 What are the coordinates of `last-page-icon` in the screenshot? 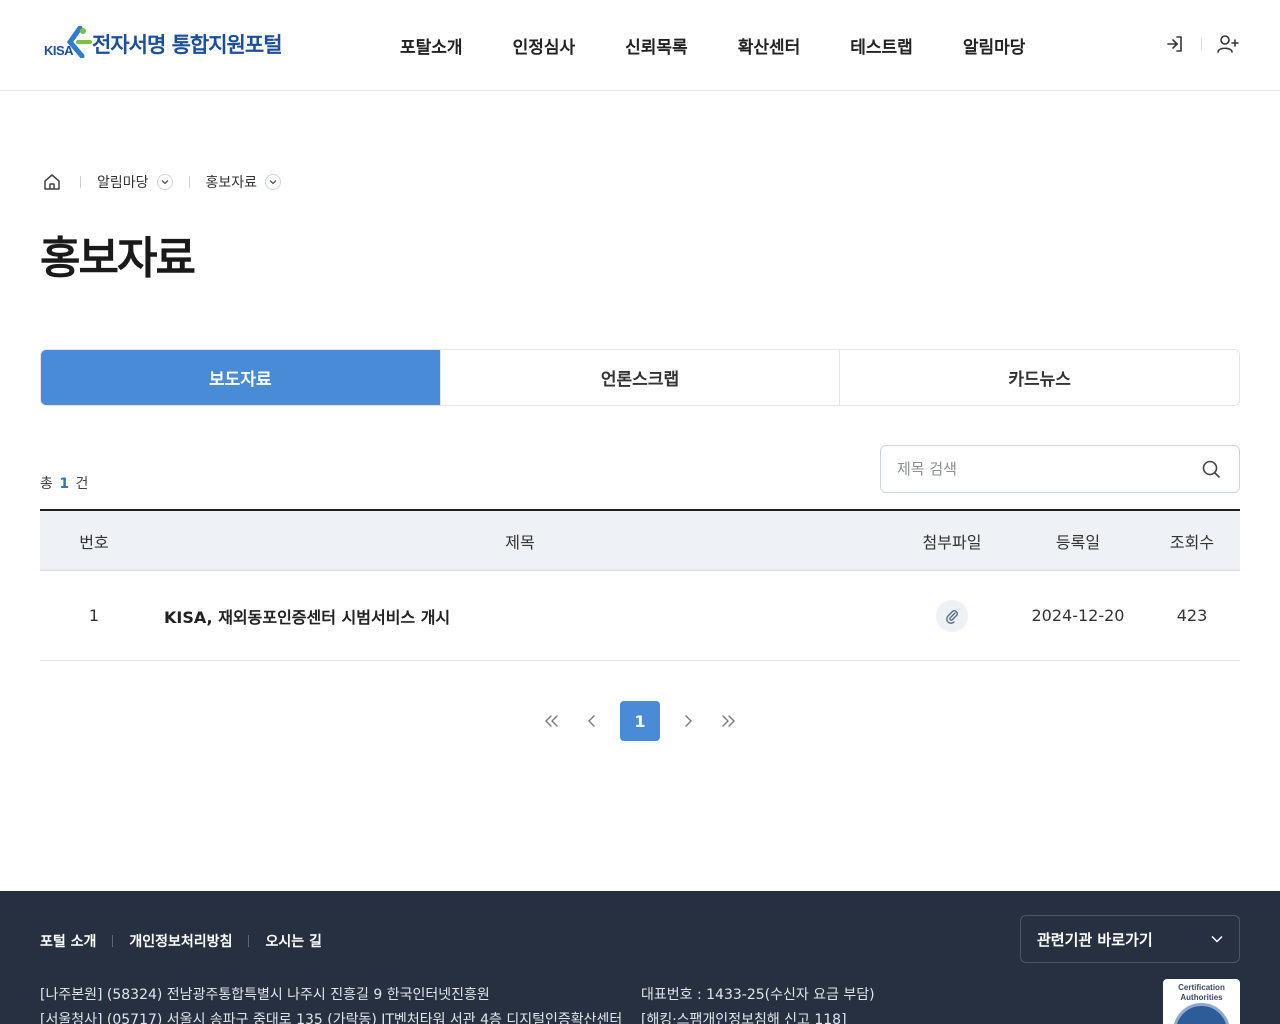 It's located at (728, 721).